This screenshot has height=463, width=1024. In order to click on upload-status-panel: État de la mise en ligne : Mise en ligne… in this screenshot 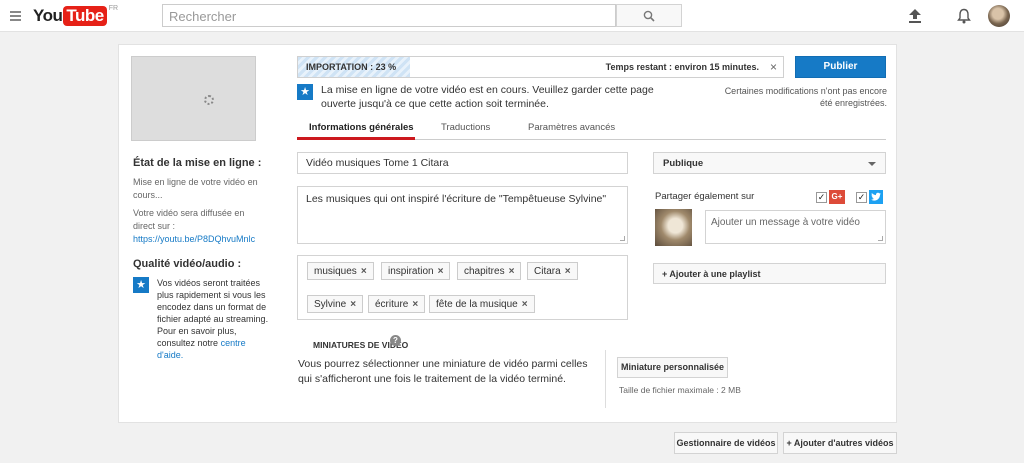, I will do `click(200, 258)`.